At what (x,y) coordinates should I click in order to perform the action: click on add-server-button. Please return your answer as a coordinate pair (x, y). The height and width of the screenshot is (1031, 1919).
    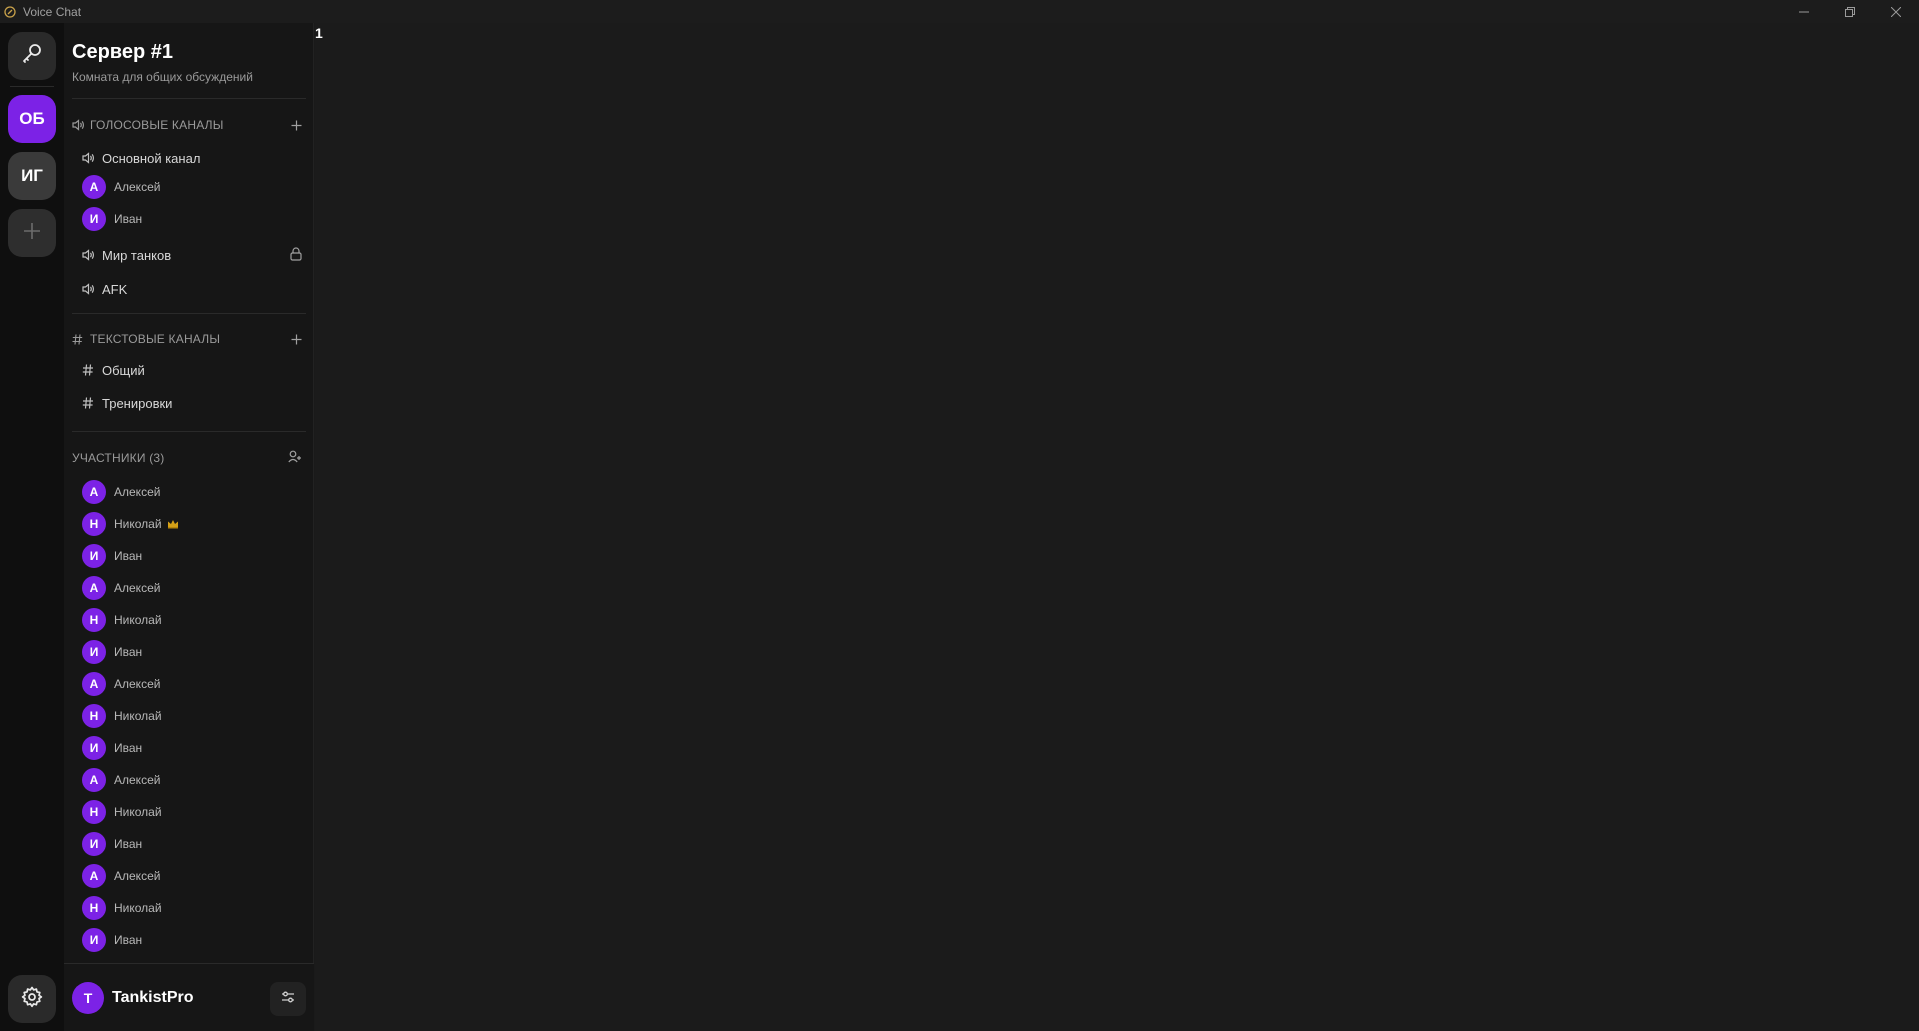
    Looking at the image, I should click on (32, 233).